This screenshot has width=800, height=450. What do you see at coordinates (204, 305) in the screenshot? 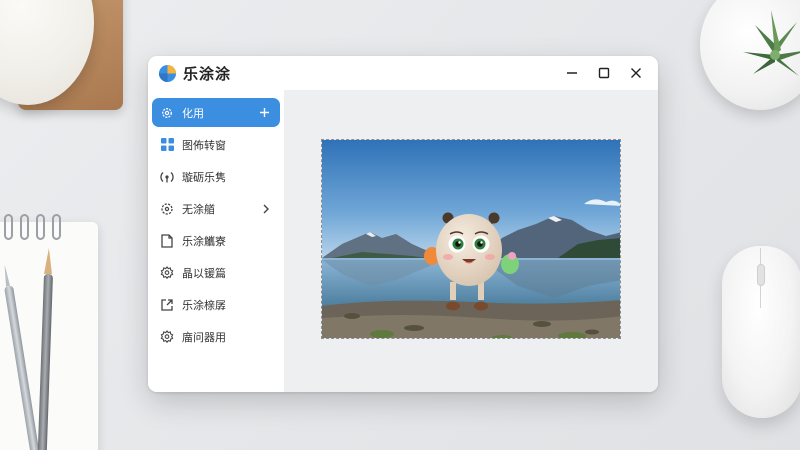
I see `sidebar-item-label: 乐涂榇孱` at bounding box center [204, 305].